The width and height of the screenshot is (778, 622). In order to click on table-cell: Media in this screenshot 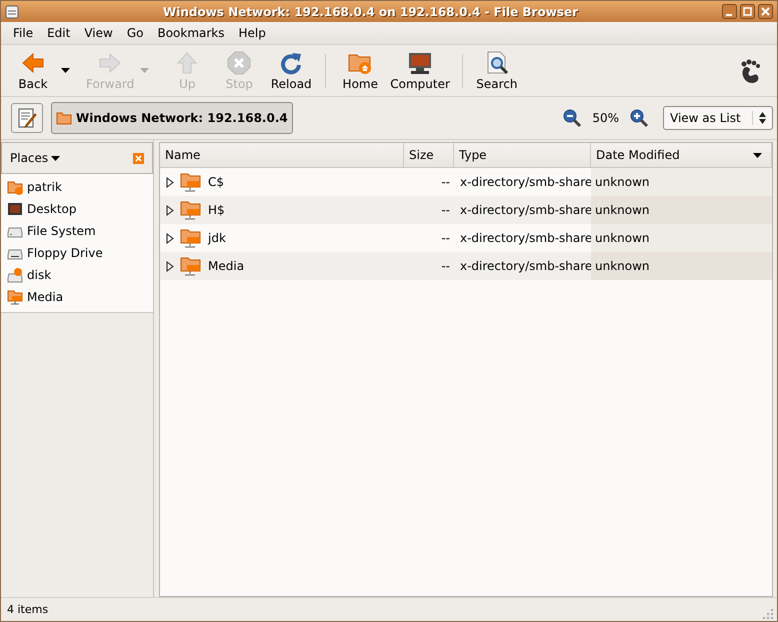, I will do `click(226, 266)`.